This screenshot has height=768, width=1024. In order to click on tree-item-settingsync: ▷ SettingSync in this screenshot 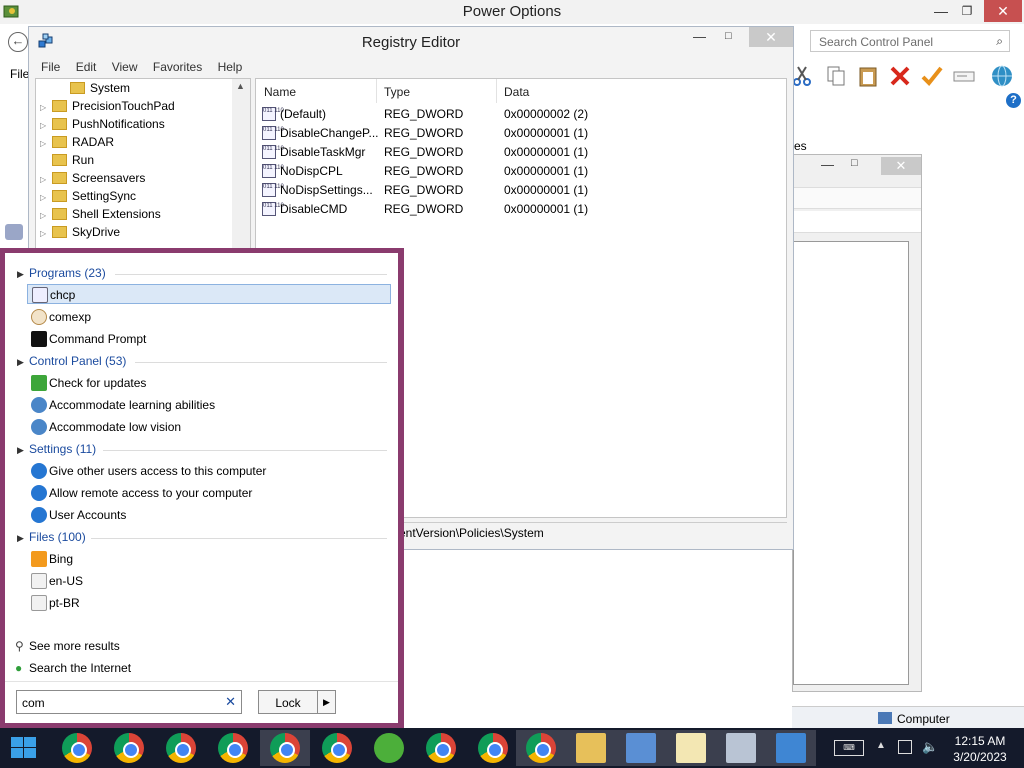, I will do `click(88, 198)`.